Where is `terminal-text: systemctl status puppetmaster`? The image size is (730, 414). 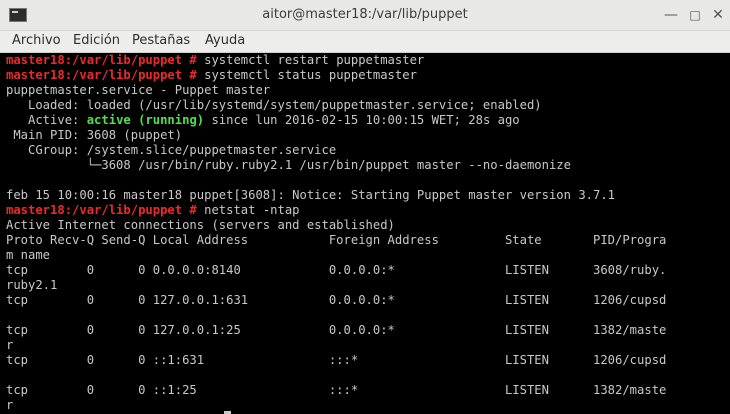
terminal-text: systemctl status puppetmaster is located at coordinates (310, 75).